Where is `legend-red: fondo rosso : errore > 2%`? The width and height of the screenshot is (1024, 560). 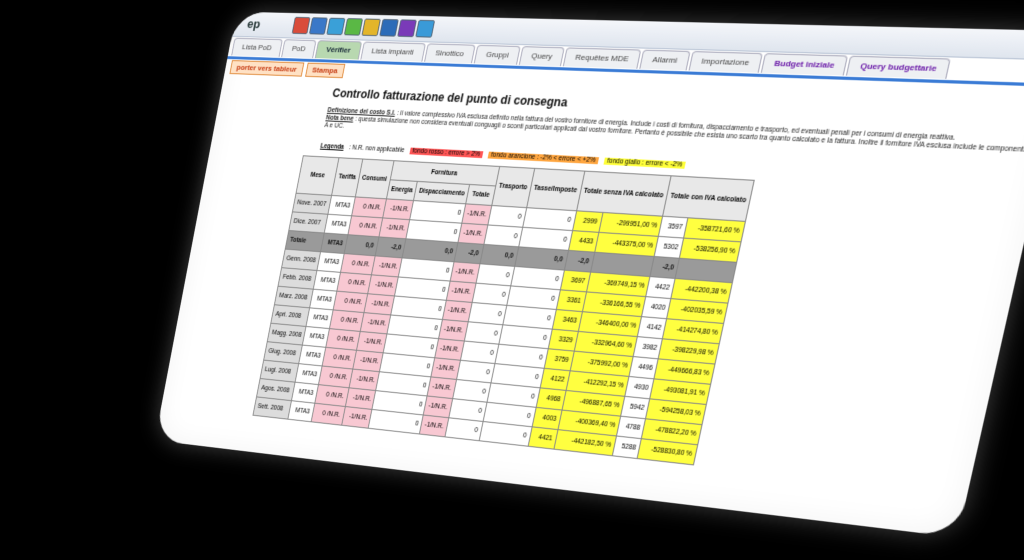
legend-red: fondo rosso : errore > 2% is located at coordinates (446, 153).